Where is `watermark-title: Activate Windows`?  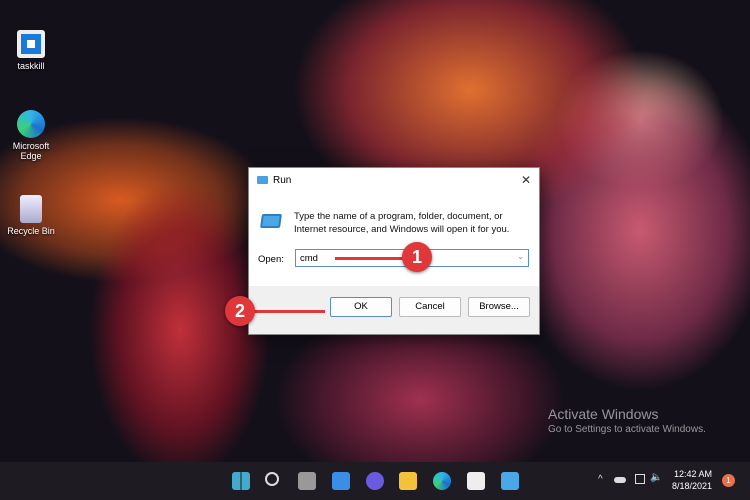
watermark-title: Activate Windows is located at coordinates (603, 414).